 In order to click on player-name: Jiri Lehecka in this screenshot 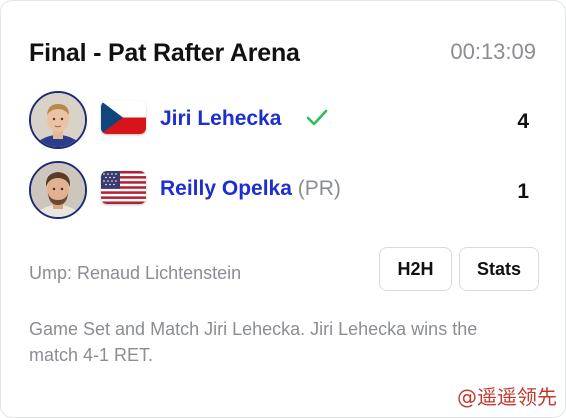, I will do `click(220, 119)`.